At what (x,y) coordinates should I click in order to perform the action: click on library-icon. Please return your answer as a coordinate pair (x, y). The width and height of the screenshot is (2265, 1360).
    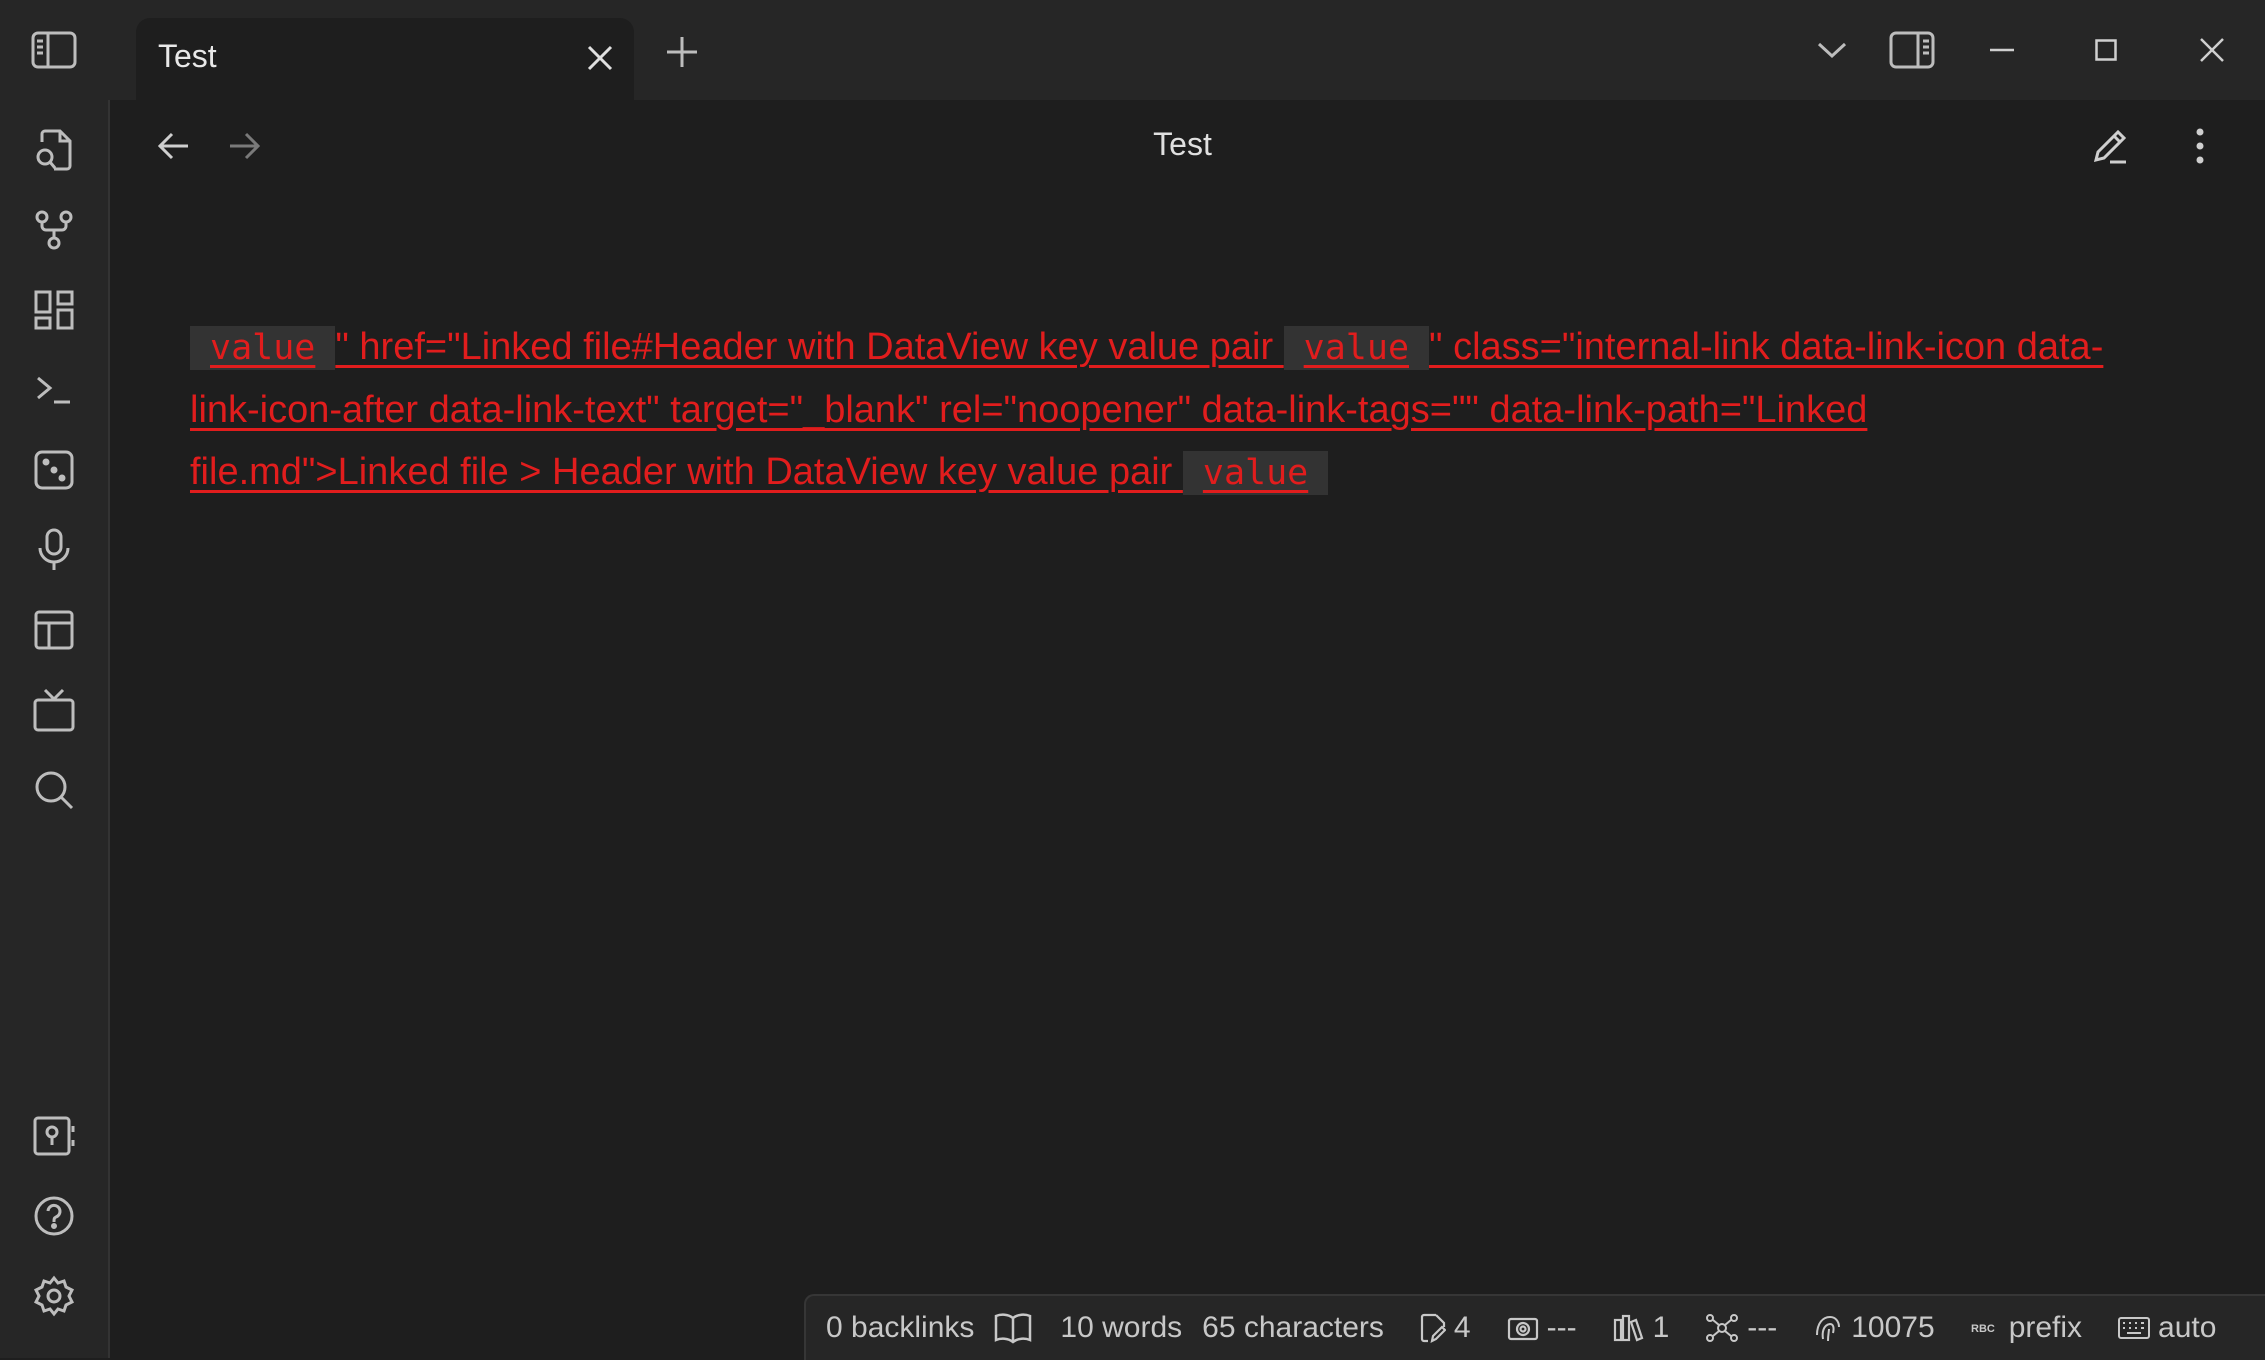
    Looking at the image, I should click on (1628, 1328).